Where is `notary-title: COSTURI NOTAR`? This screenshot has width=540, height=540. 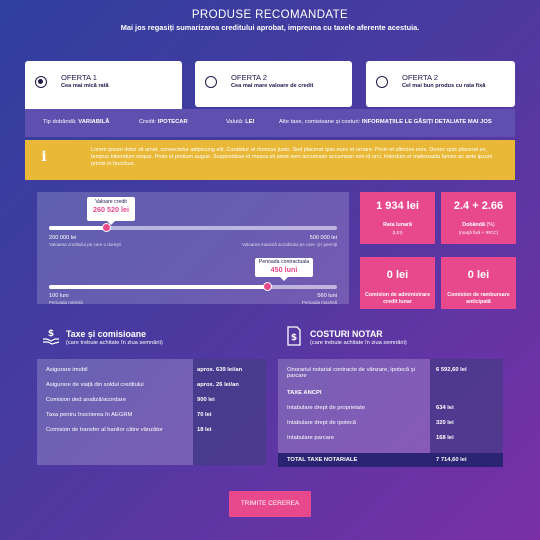
notary-title: COSTURI NOTAR is located at coordinates (346, 334).